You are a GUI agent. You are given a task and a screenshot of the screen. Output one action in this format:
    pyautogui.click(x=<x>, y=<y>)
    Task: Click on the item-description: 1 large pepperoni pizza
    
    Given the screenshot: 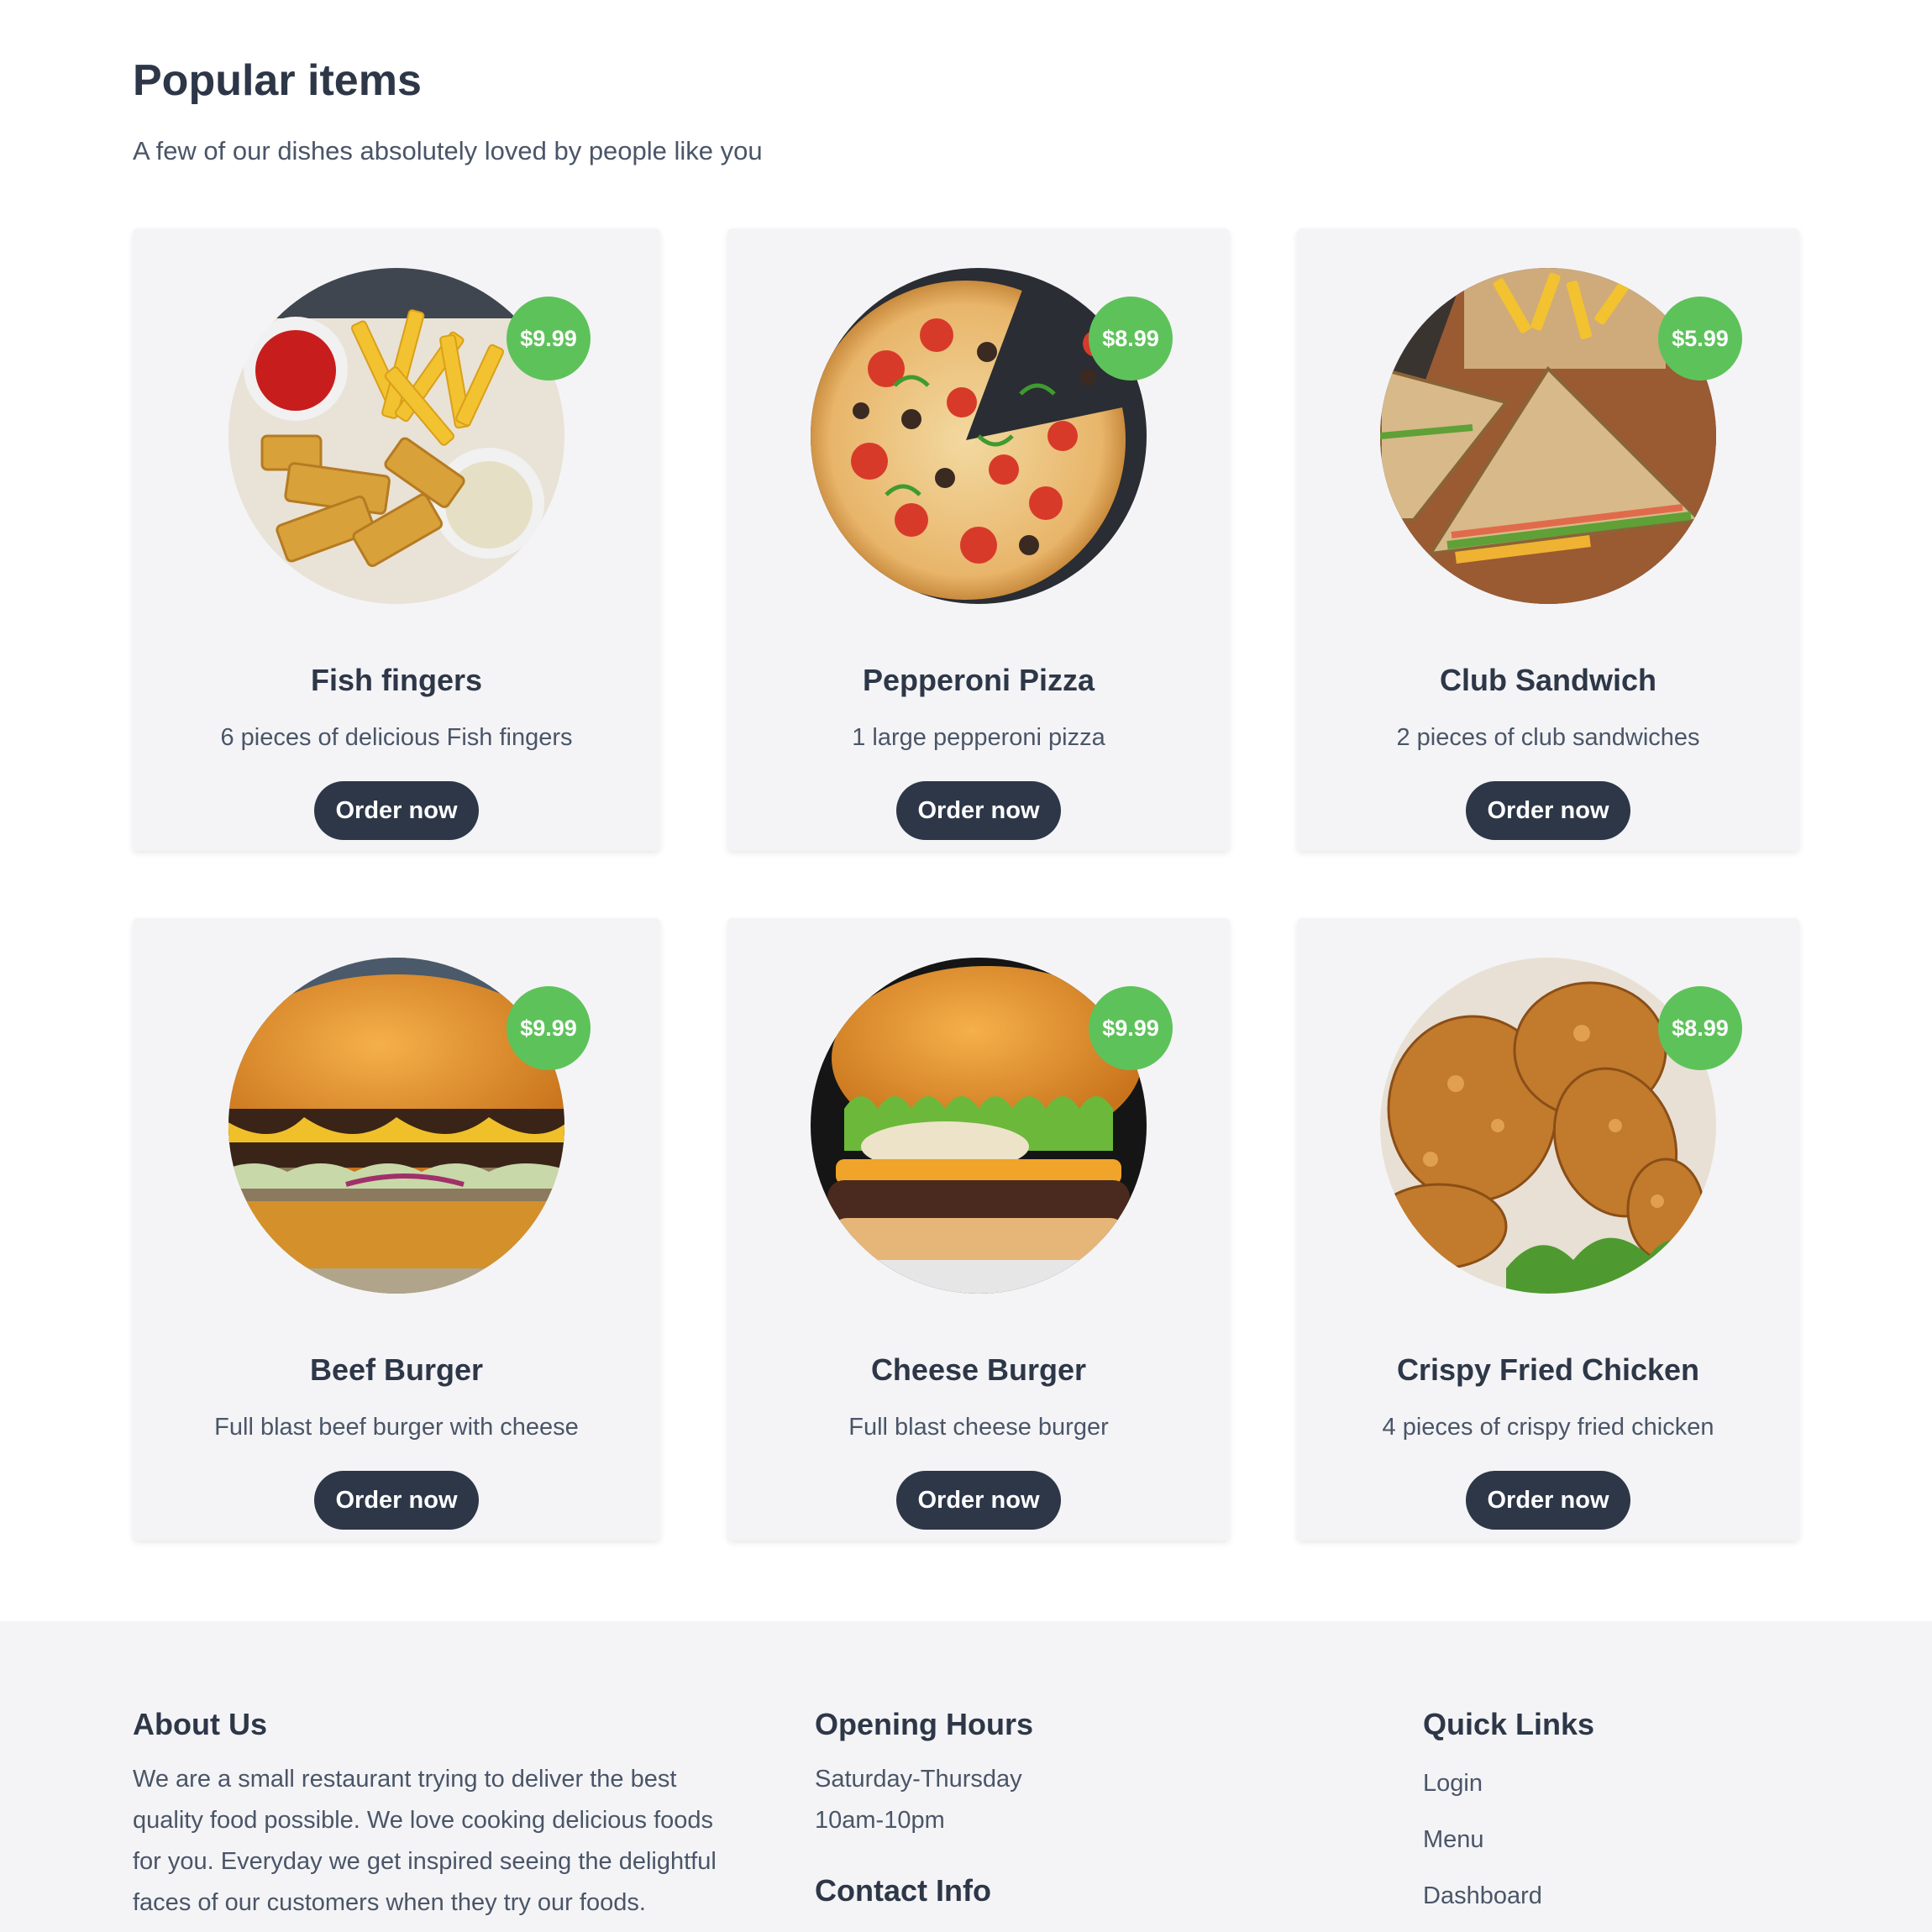 What is the action you would take?
    pyautogui.click(x=978, y=737)
    